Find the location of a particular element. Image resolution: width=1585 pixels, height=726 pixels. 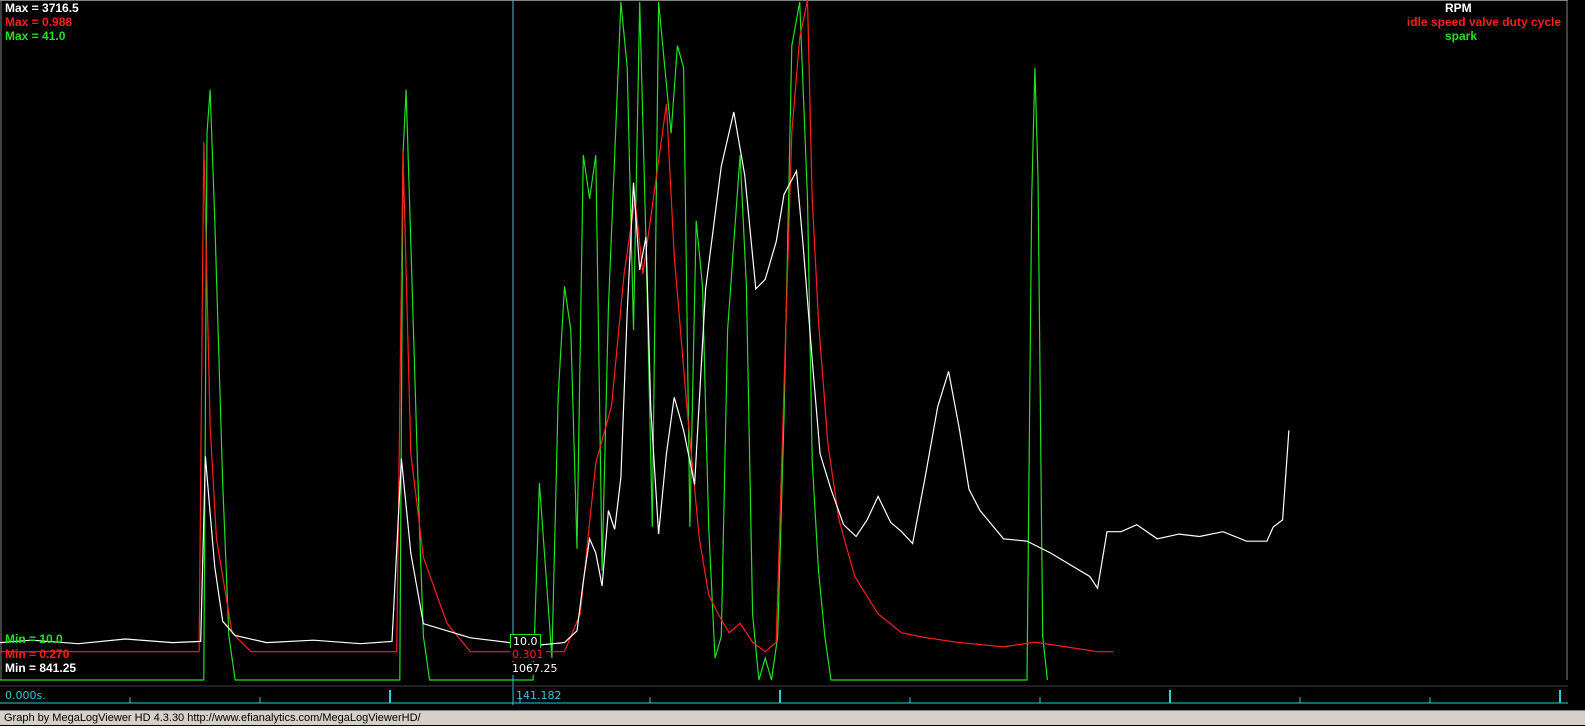

timeline-ticks is located at coordinates (845, 696).